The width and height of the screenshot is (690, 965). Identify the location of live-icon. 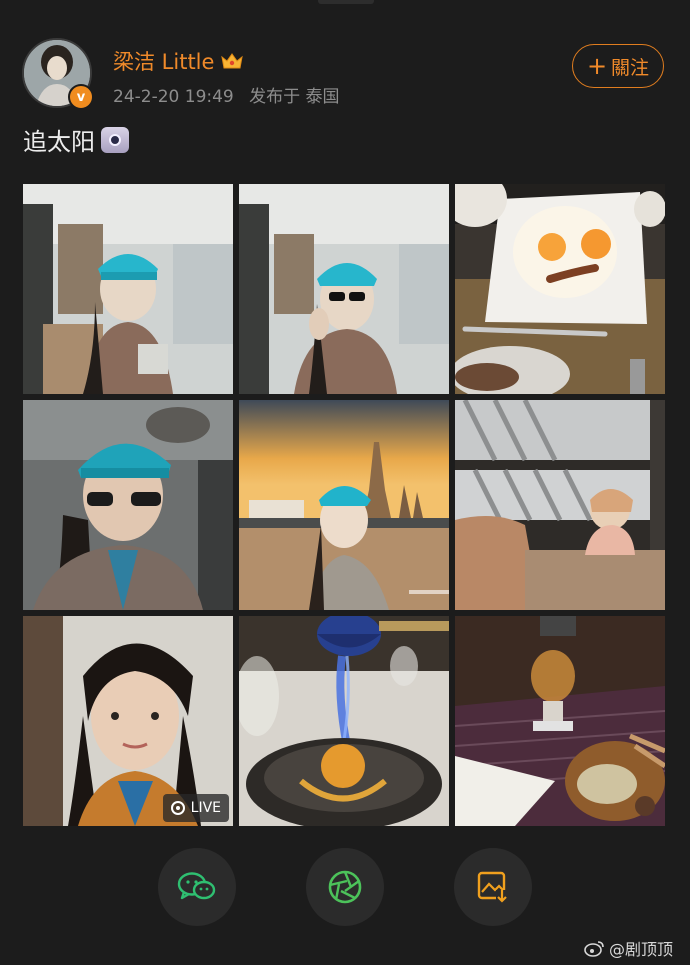
(177, 808).